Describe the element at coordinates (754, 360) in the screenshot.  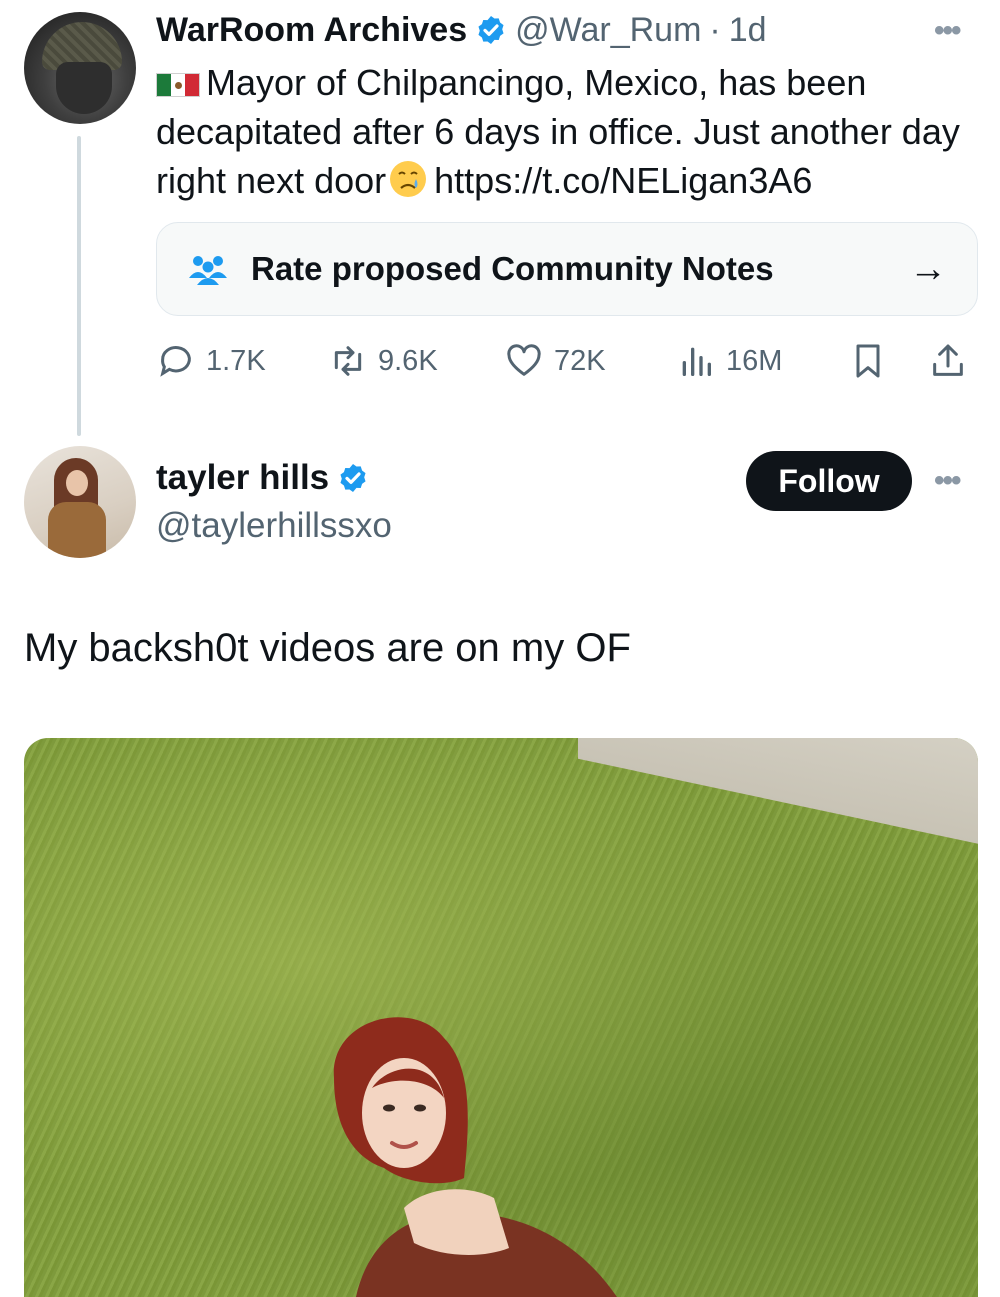
I see `views-count: 16M` at that location.